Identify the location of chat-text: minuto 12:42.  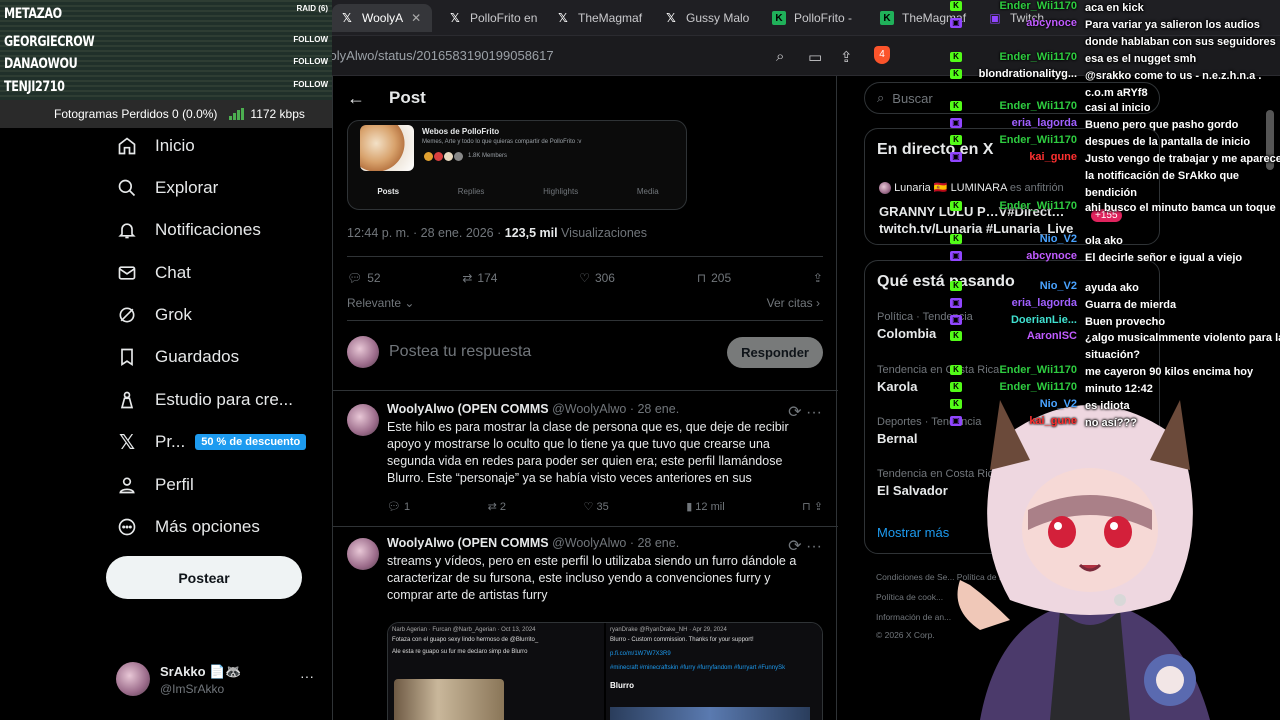
(1119, 389).